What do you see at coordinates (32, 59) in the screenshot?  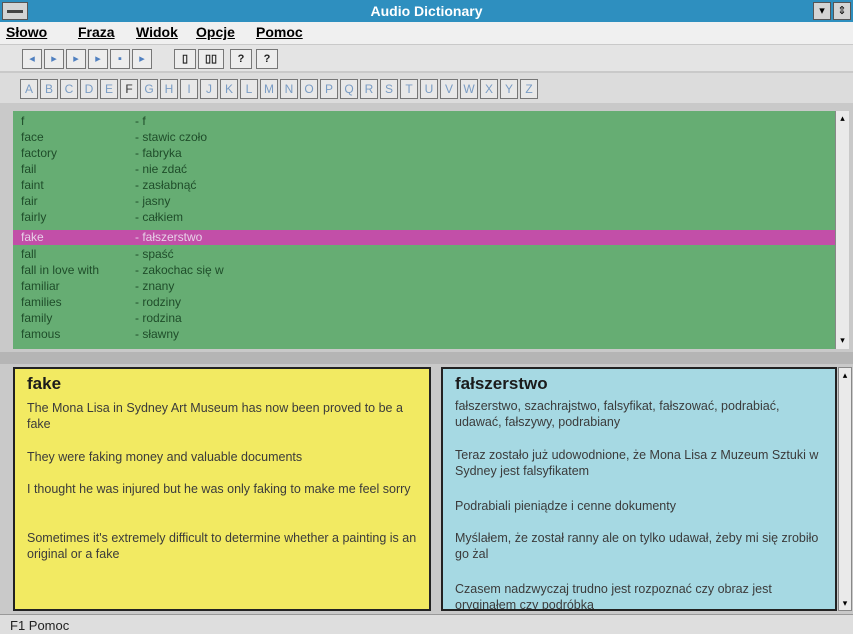 I see `rewind-button: ◂` at bounding box center [32, 59].